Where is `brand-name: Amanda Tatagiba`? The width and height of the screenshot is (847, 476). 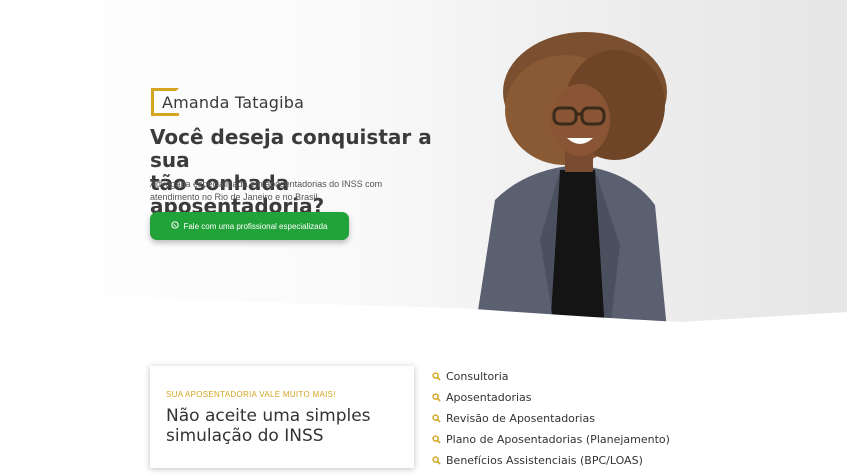 brand-name: Amanda Tatagiba is located at coordinates (233, 102).